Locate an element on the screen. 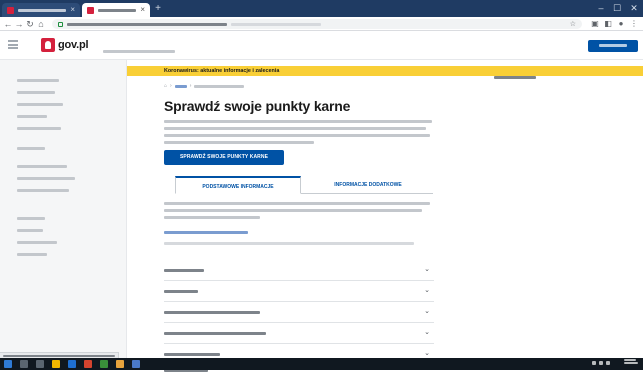 Image resolution: width=643 pixels, height=375 pixels. browser-tab: × is located at coordinates (41, 10).